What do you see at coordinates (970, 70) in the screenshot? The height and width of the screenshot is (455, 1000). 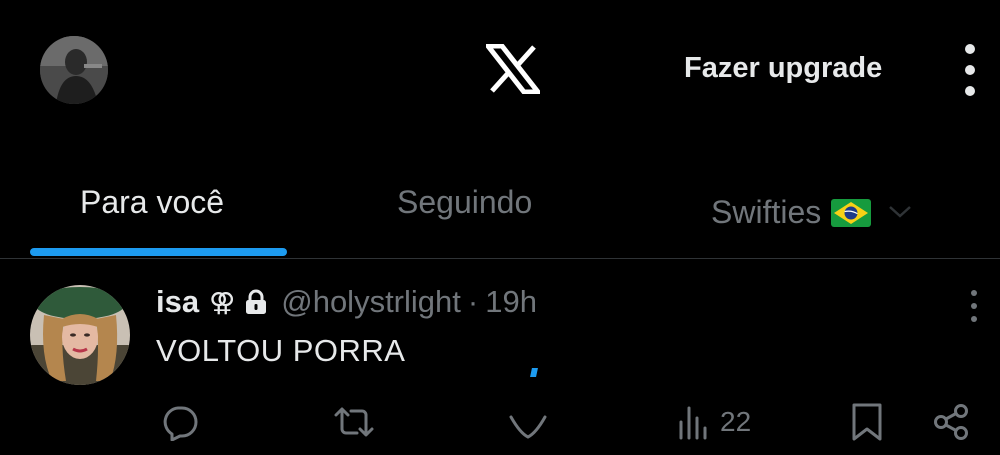 I see `more-vertical-icon` at bounding box center [970, 70].